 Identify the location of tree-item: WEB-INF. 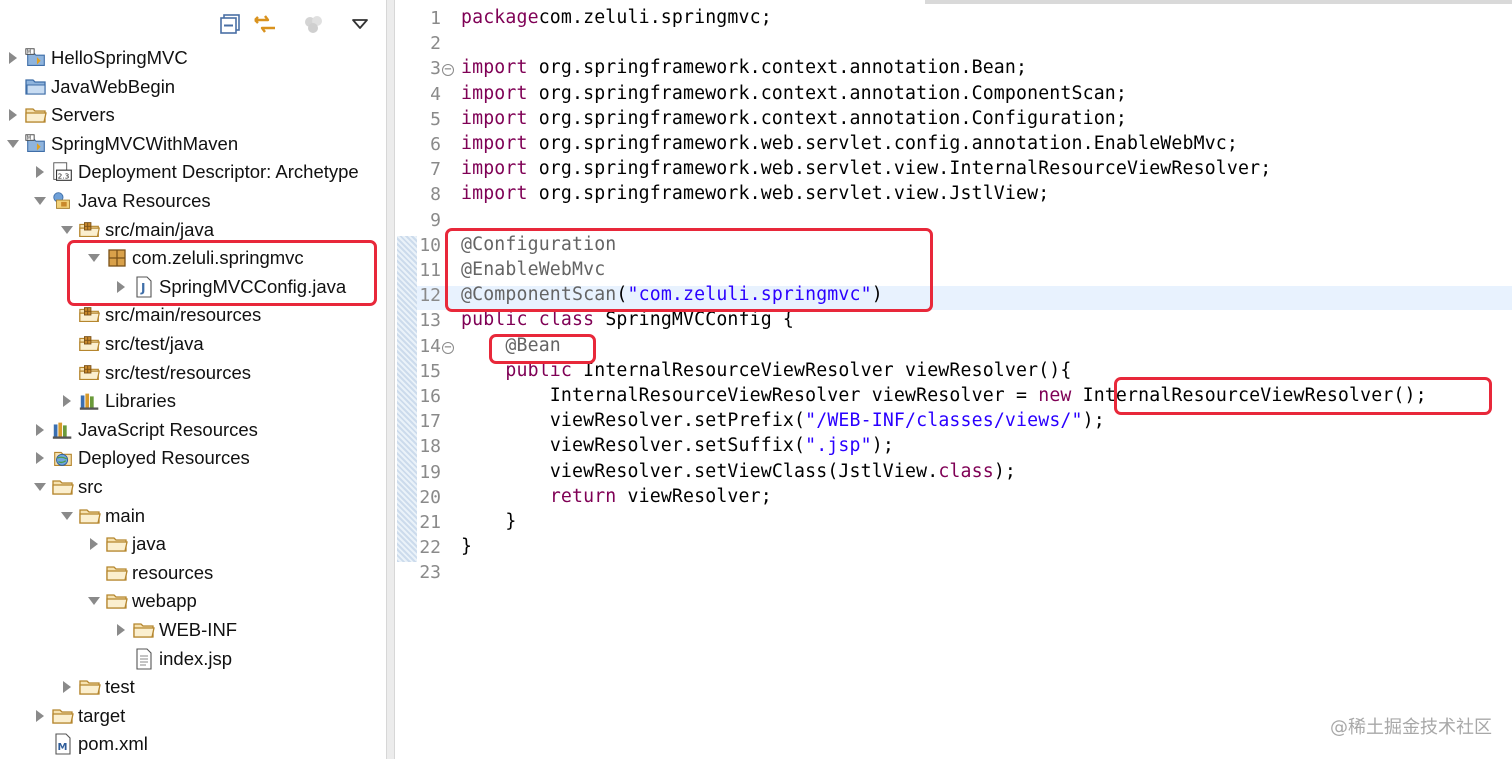
(175, 630).